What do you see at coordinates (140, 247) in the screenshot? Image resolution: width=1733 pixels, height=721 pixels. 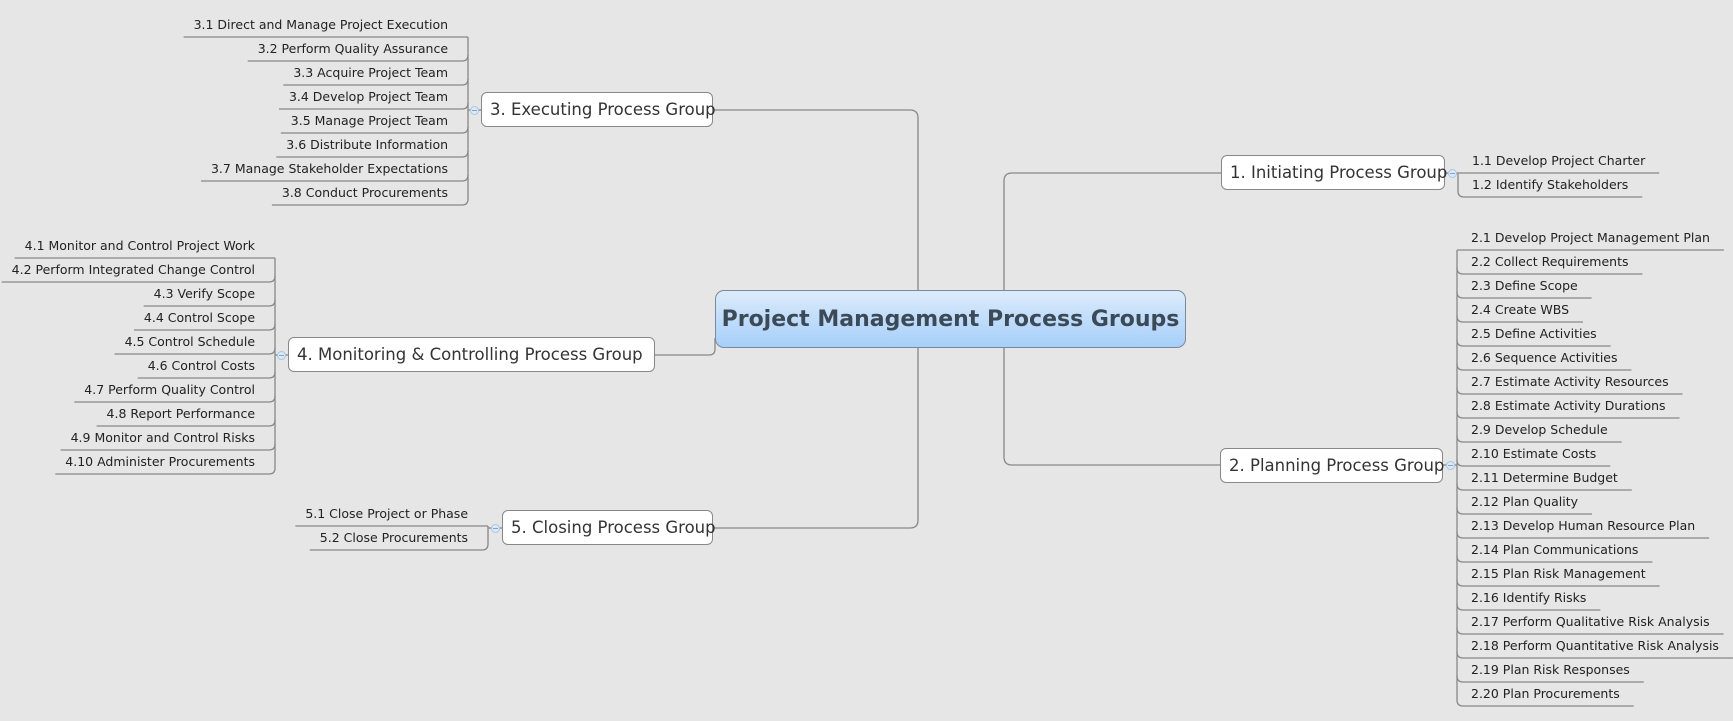 I see `subtopic-item: 4.1 Monitor and Control Project Work` at bounding box center [140, 247].